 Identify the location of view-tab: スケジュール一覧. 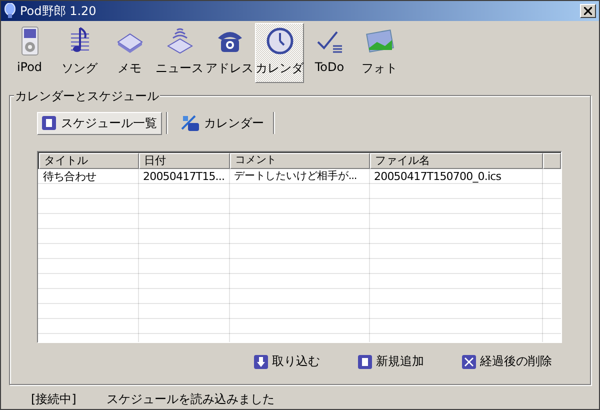
(99, 123).